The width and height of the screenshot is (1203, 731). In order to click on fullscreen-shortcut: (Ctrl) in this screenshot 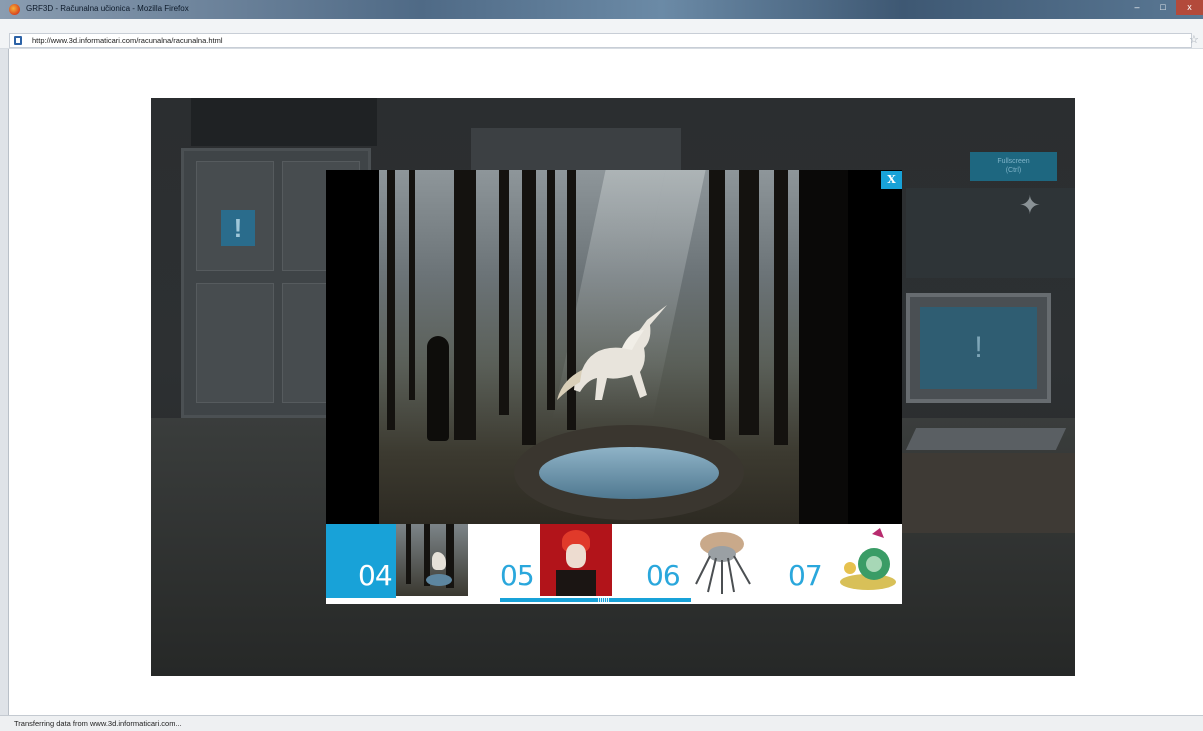, I will do `click(1013, 170)`.